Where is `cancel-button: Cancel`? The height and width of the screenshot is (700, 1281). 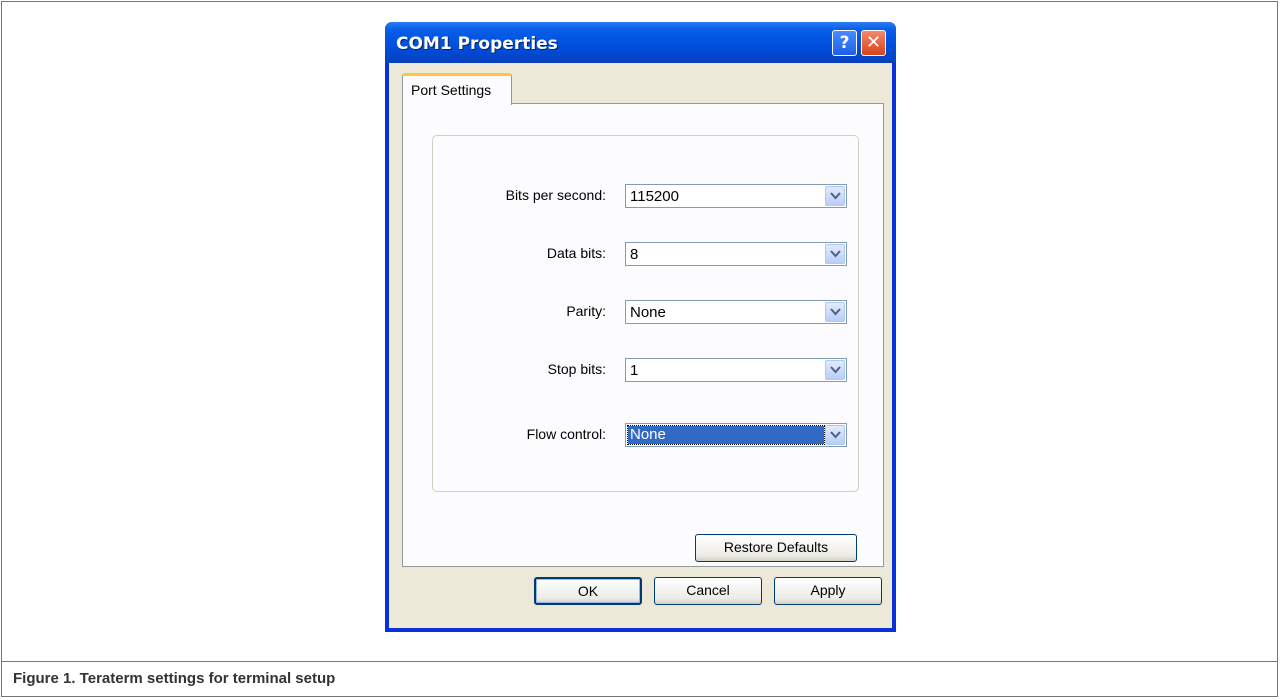
cancel-button: Cancel is located at coordinates (708, 591).